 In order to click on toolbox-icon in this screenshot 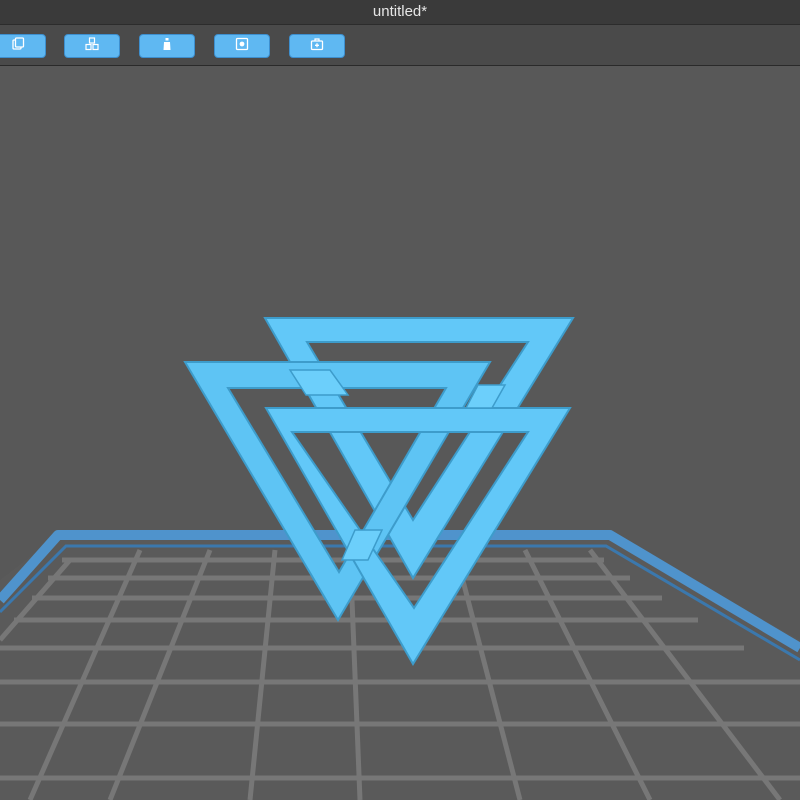, I will do `click(317, 46)`.